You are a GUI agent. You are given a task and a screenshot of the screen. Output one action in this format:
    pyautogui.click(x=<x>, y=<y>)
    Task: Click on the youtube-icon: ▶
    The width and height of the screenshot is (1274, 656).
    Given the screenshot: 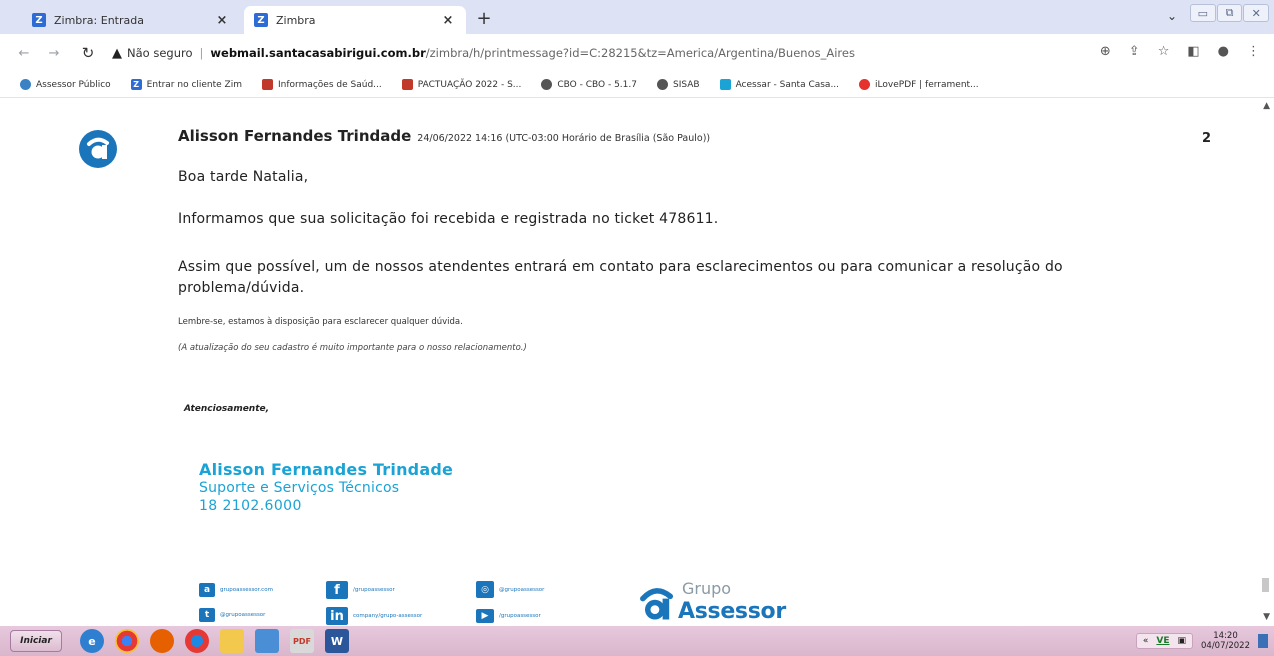 What is the action you would take?
    pyautogui.click(x=485, y=616)
    